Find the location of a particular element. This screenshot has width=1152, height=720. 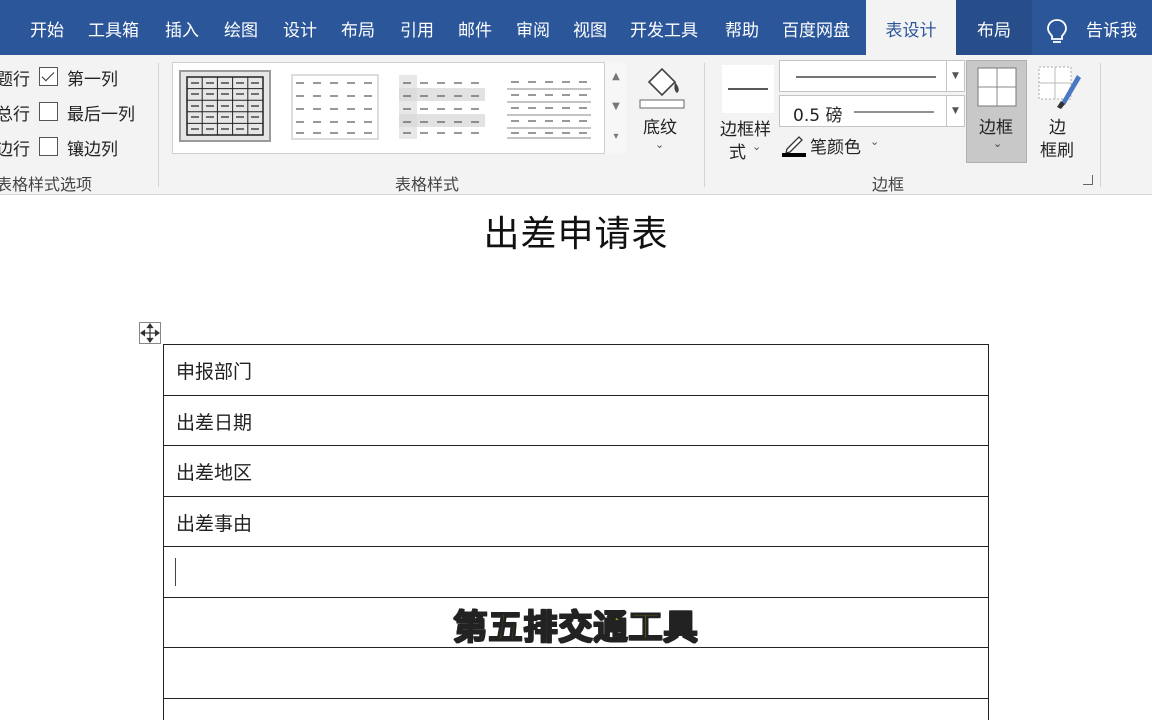

line-weight-preview is located at coordinates (894, 112).